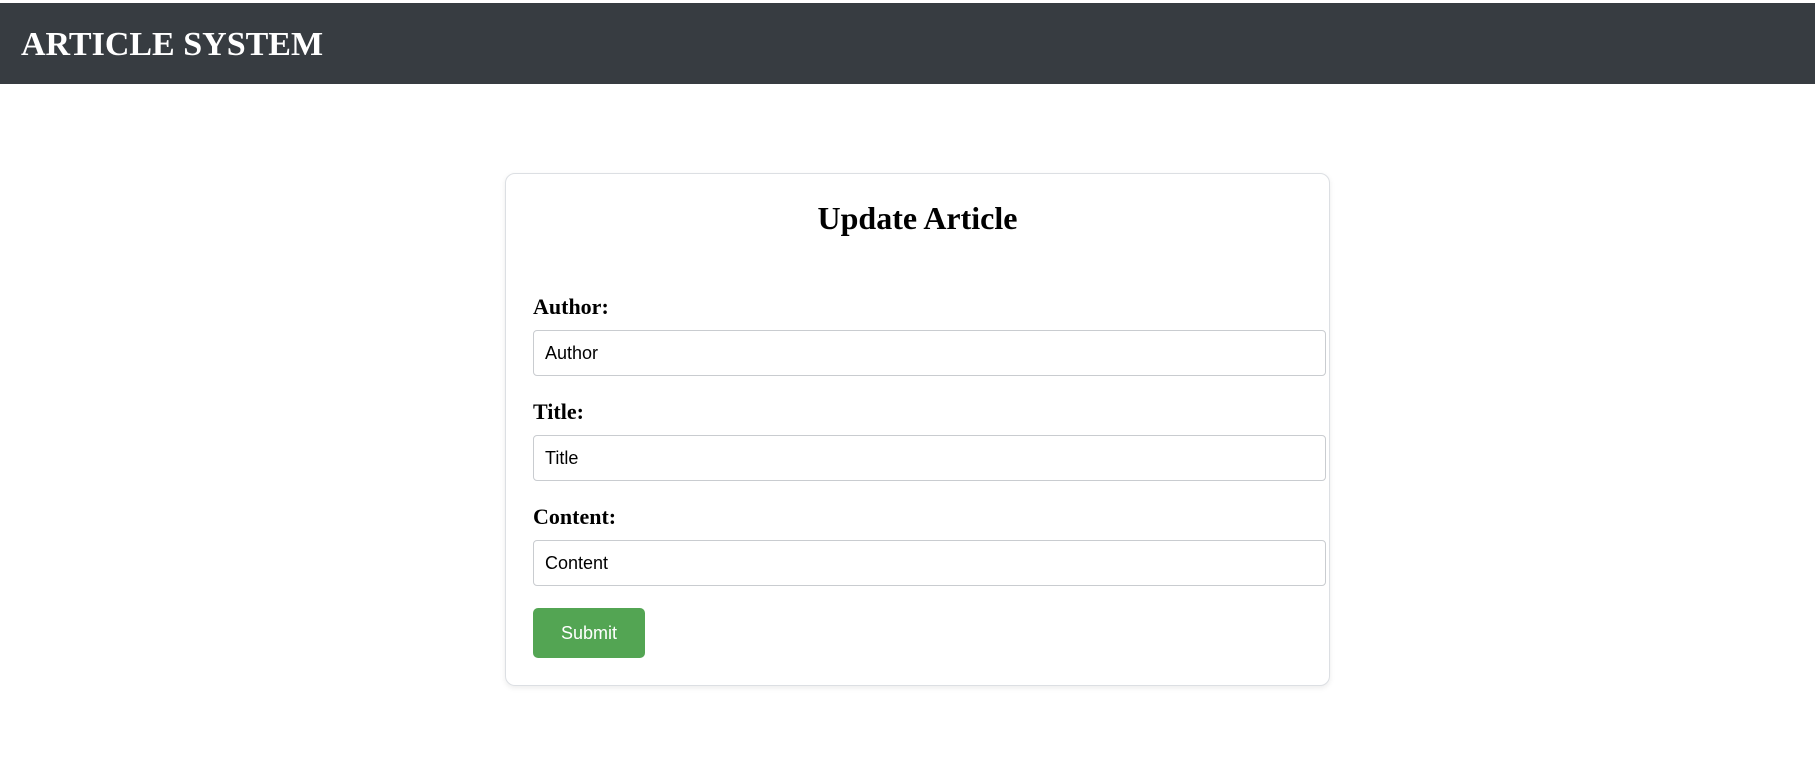  What do you see at coordinates (571, 306) in the screenshot?
I see `author-label: Author:` at bounding box center [571, 306].